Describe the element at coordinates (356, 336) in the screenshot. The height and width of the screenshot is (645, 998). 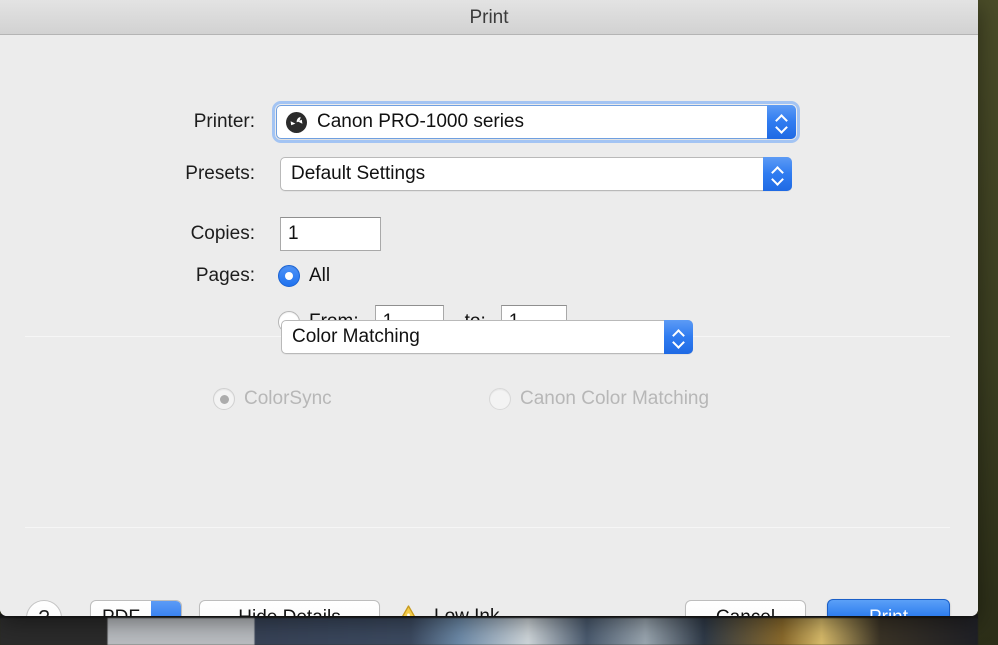
I see `pane-value: Color Matching` at that location.